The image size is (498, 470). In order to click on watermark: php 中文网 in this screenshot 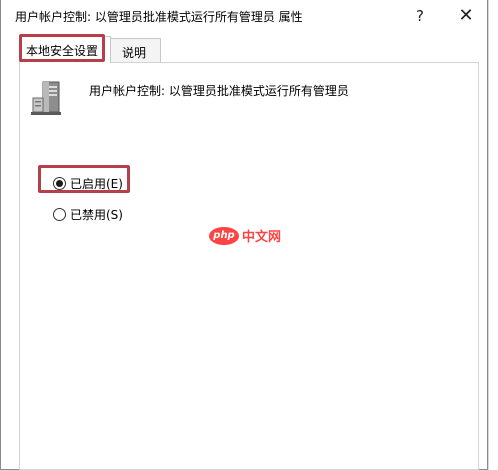, I will do `click(245, 235)`.